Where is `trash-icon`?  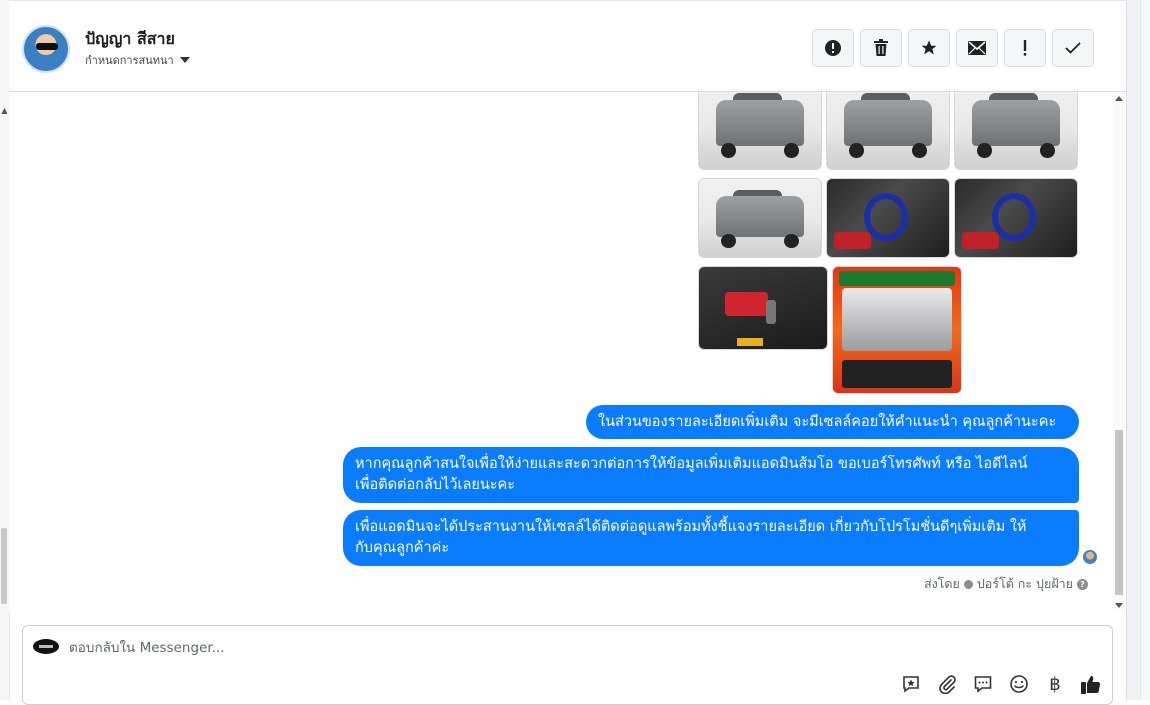 trash-icon is located at coordinates (881, 47).